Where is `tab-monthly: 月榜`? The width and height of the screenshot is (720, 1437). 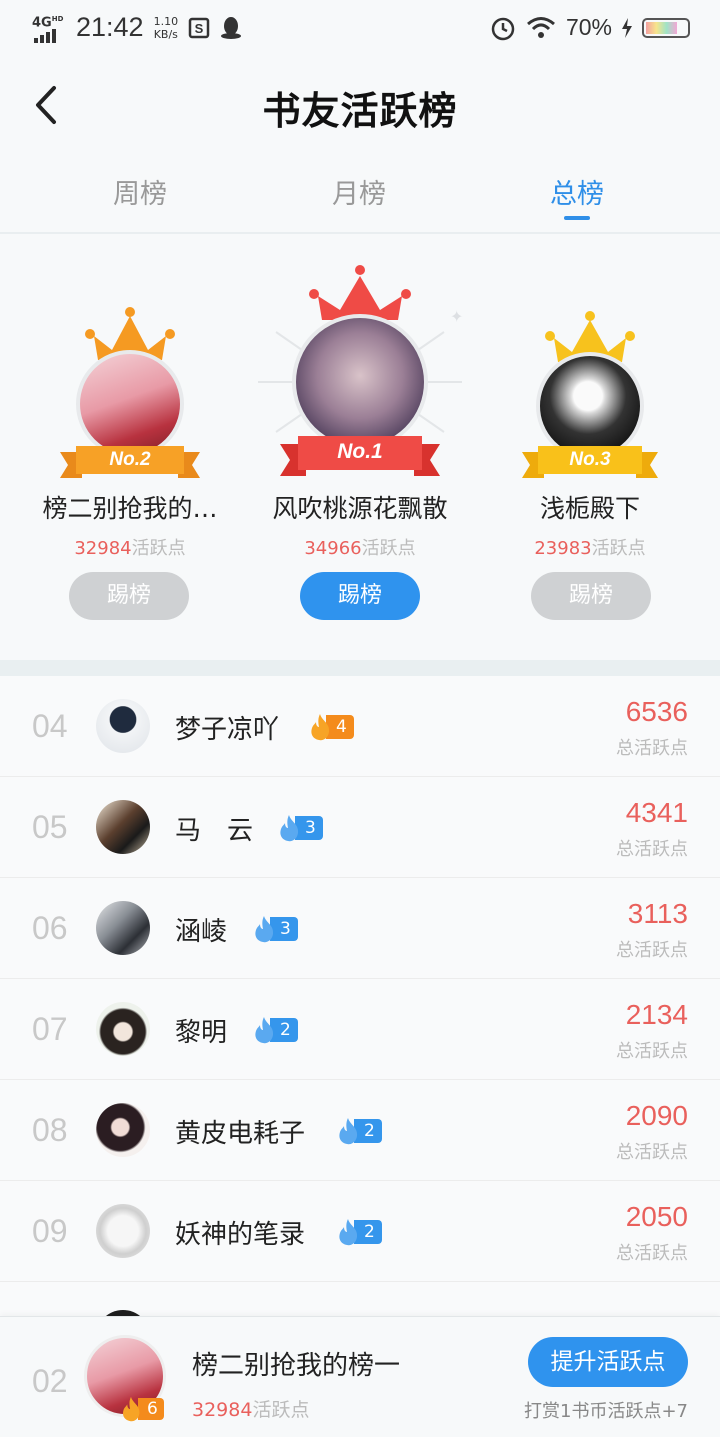
tab-monthly: 月榜 is located at coordinates (359, 191).